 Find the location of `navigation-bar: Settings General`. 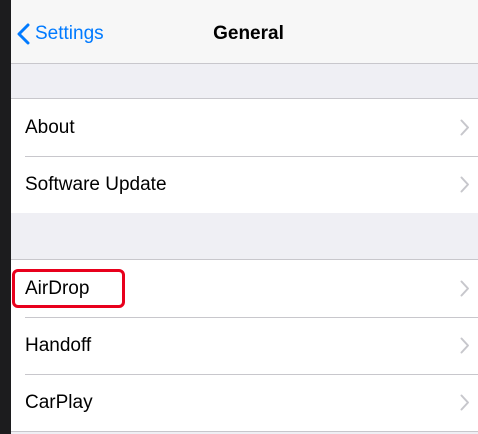

navigation-bar: Settings General is located at coordinates (244, 32).